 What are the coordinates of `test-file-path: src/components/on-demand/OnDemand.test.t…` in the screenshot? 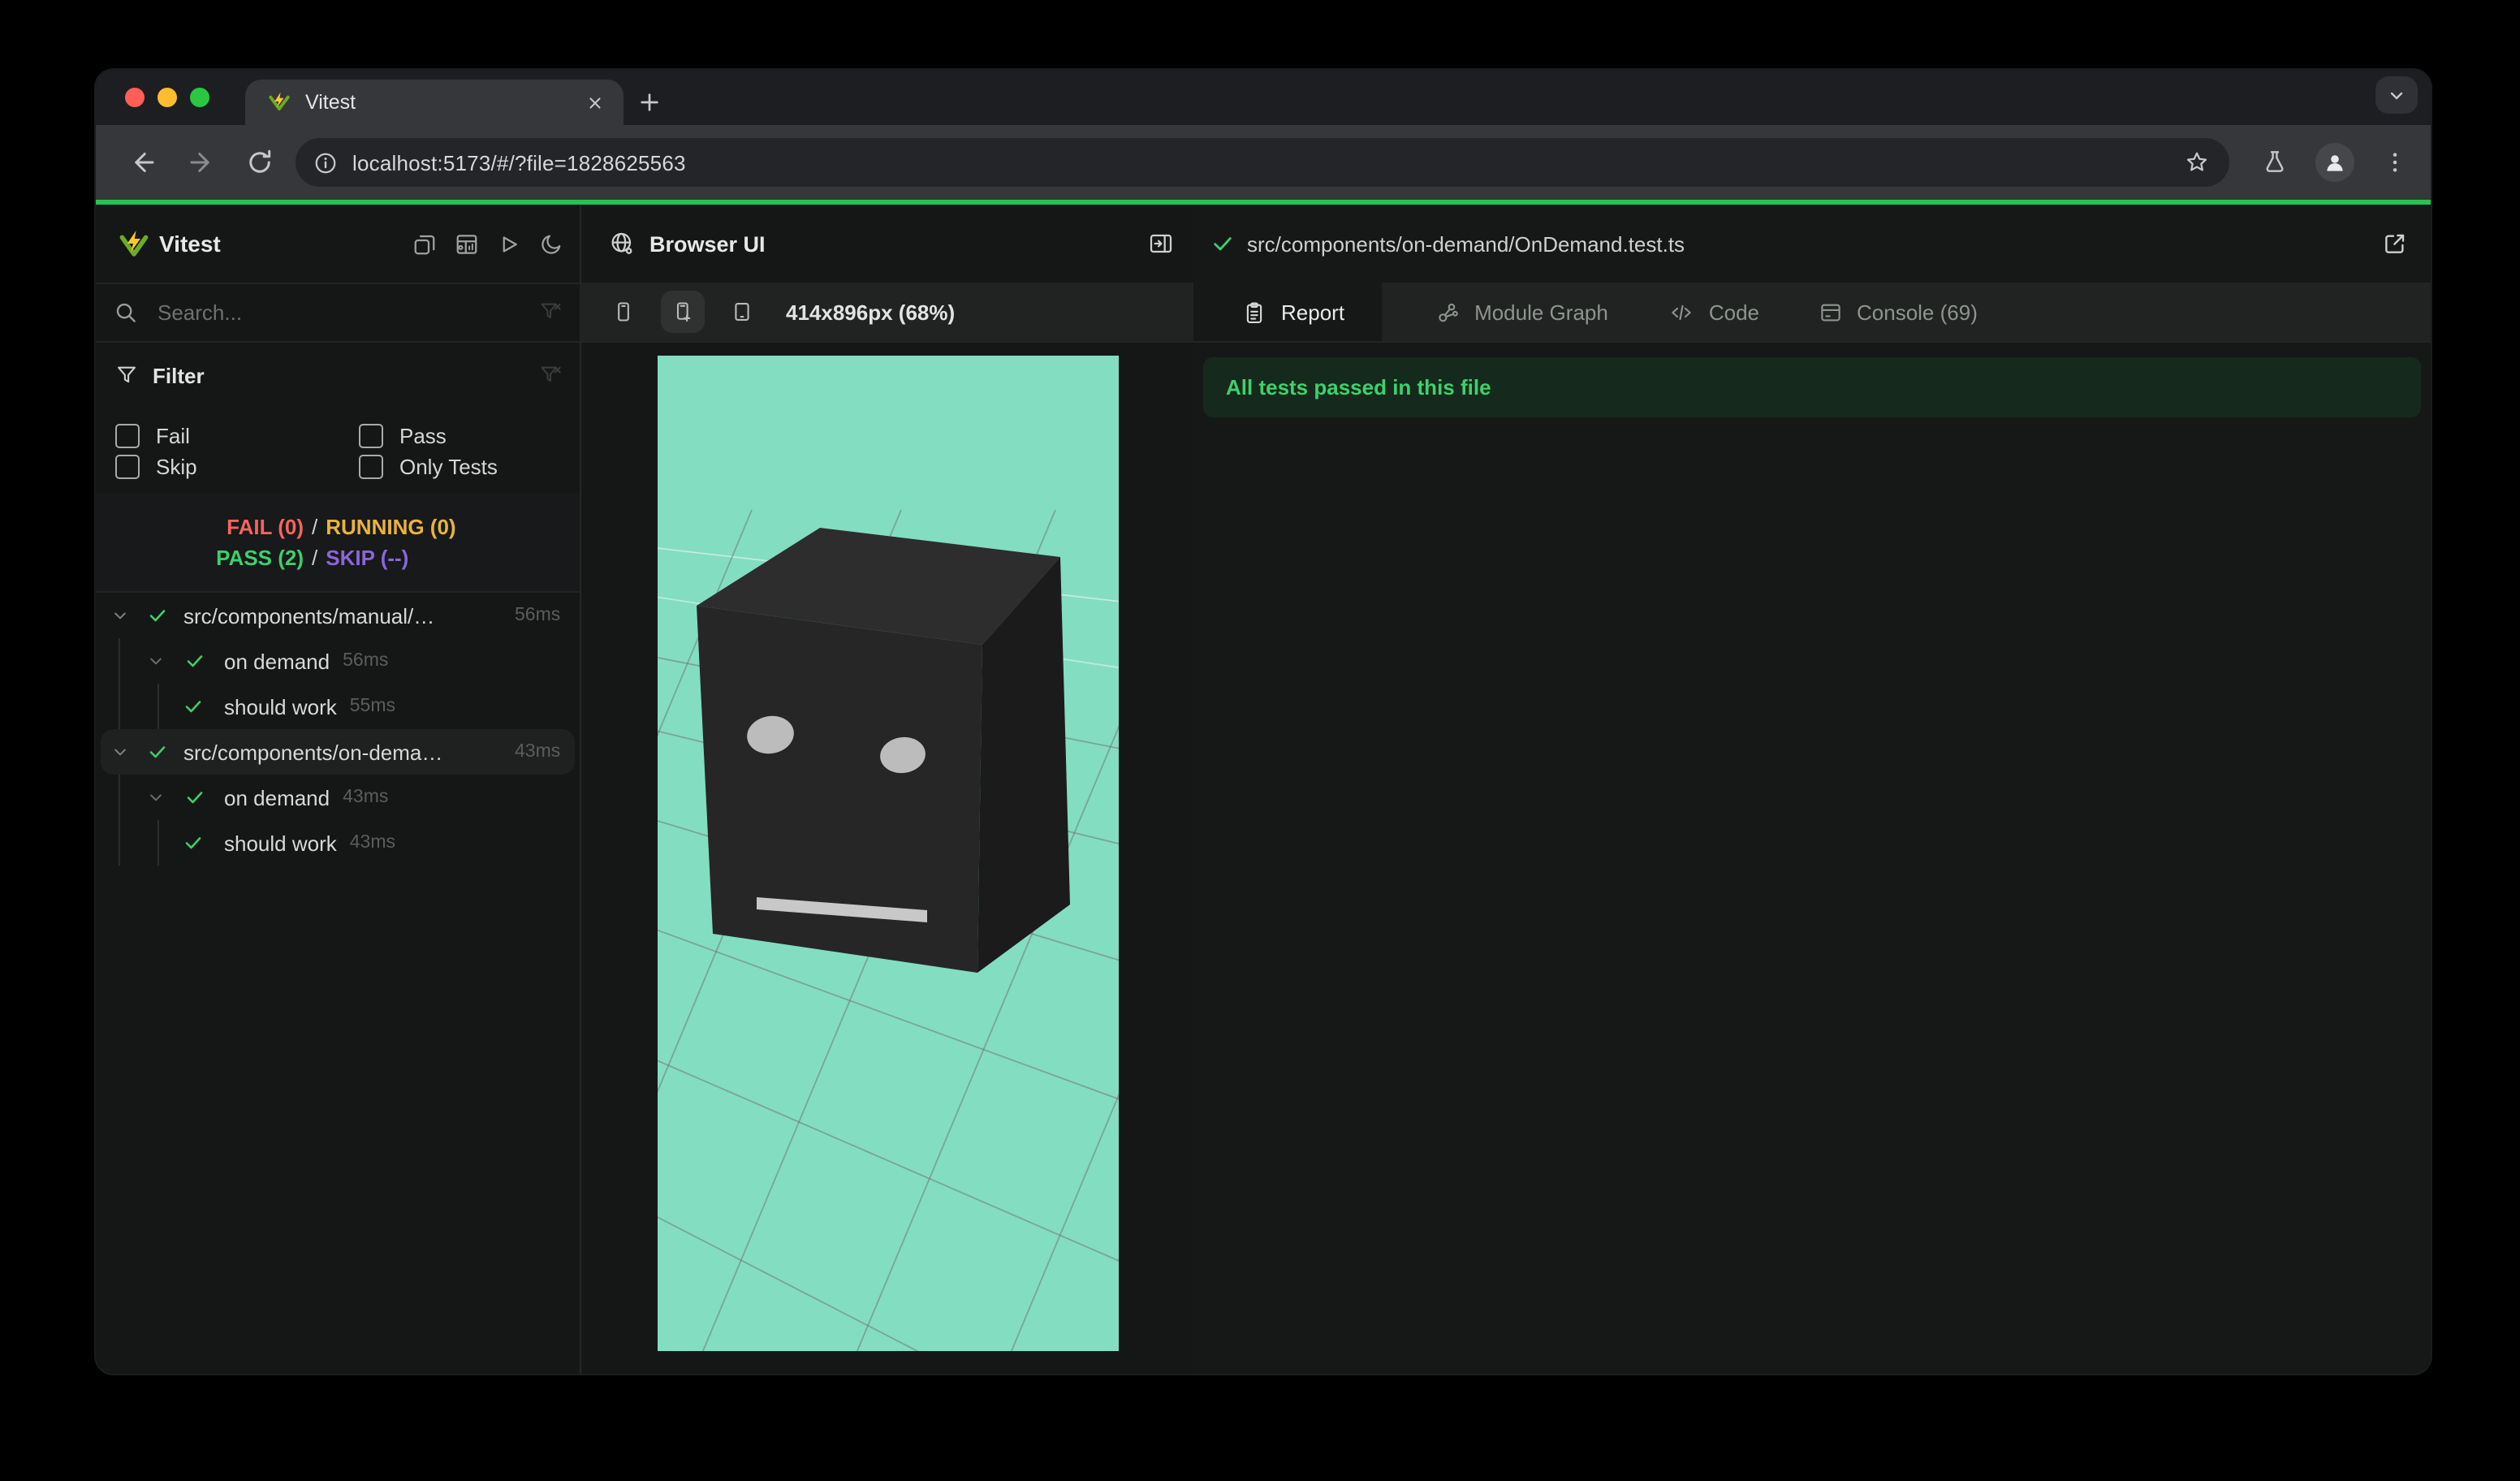 It's located at (1466, 243).